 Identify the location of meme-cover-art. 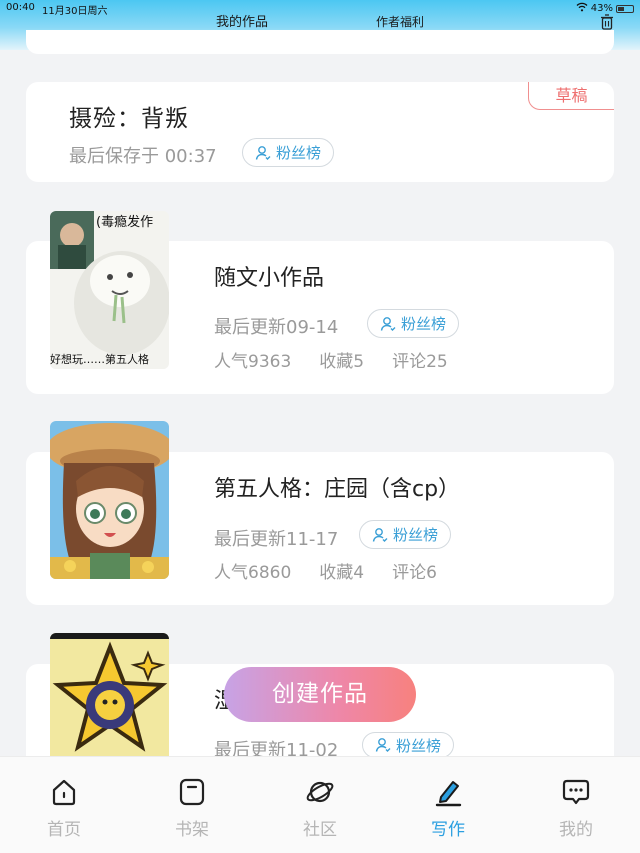
(109, 290).